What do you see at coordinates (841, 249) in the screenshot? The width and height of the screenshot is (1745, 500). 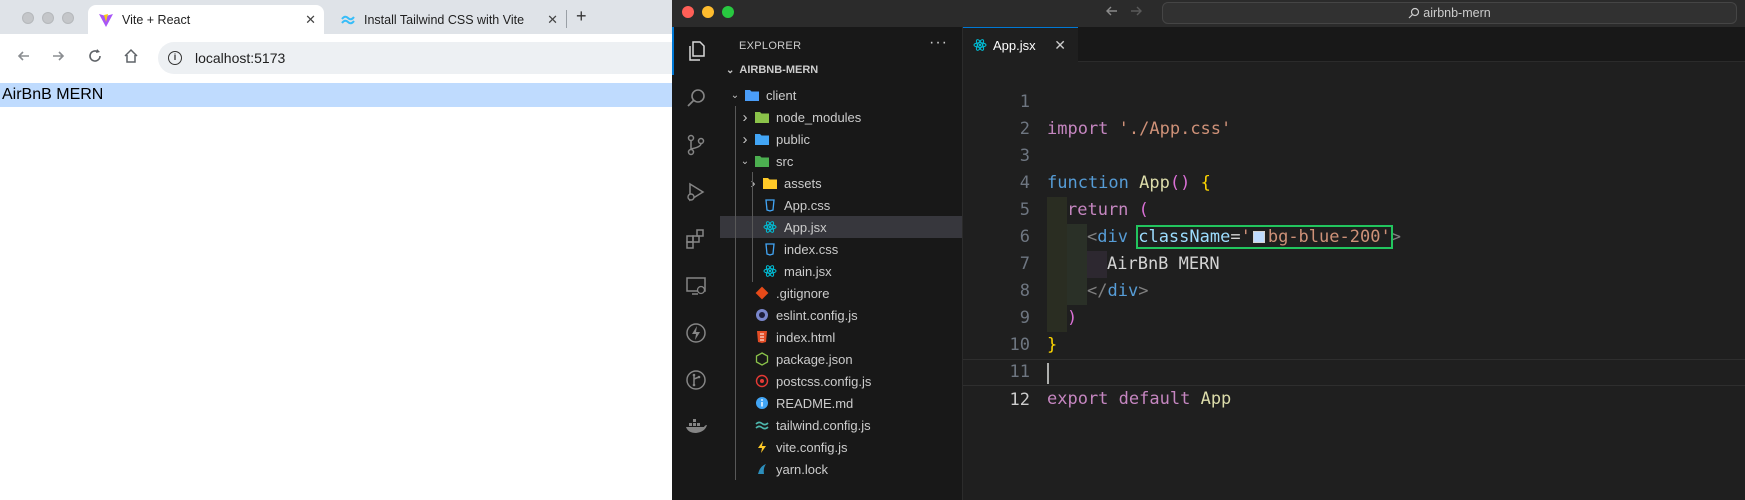 I see `tree-item: index.css` at bounding box center [841, 249].